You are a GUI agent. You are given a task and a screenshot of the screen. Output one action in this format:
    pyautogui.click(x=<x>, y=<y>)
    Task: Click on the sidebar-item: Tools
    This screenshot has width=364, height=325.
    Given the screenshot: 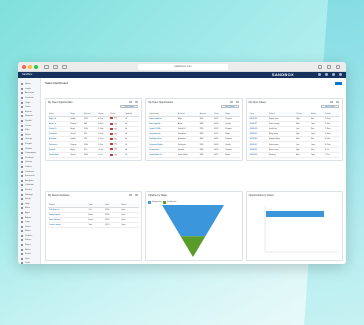 What is the action you would take?
    pyautogui.click(x=29, y=262)
    